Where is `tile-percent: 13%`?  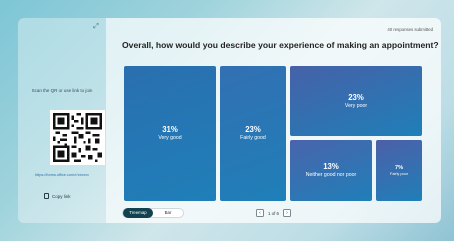 tile-percent: 13% is located at coordinates (331, 166).